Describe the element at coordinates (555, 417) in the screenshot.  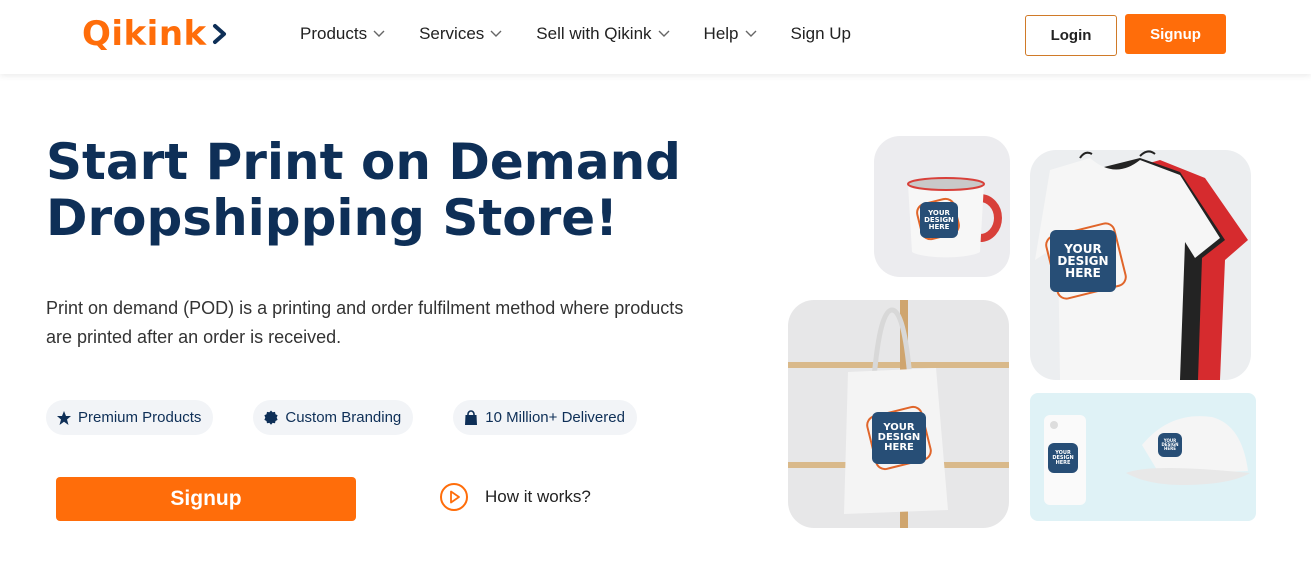
I see `chip-label: 10 Million+ Delivered` at that location.